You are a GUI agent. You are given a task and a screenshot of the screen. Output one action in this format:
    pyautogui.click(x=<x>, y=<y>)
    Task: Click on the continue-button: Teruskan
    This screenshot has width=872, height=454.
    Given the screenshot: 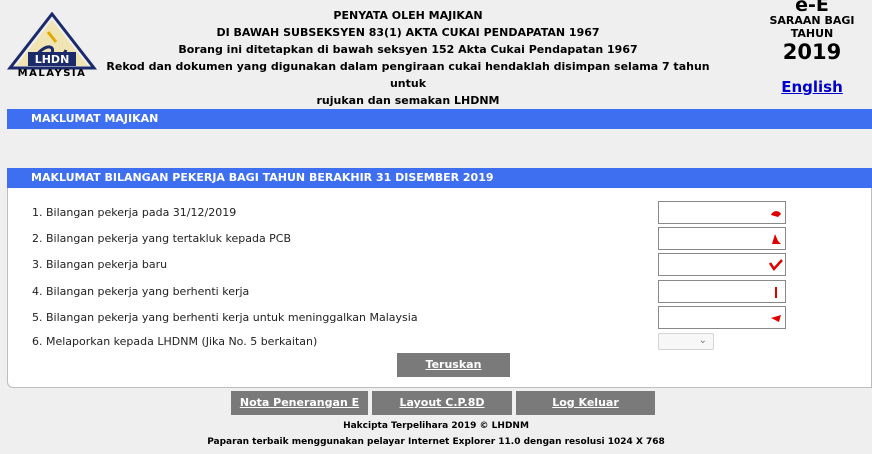 What is the action you would take?
    pyautogui.click(x=453, y=365)
    